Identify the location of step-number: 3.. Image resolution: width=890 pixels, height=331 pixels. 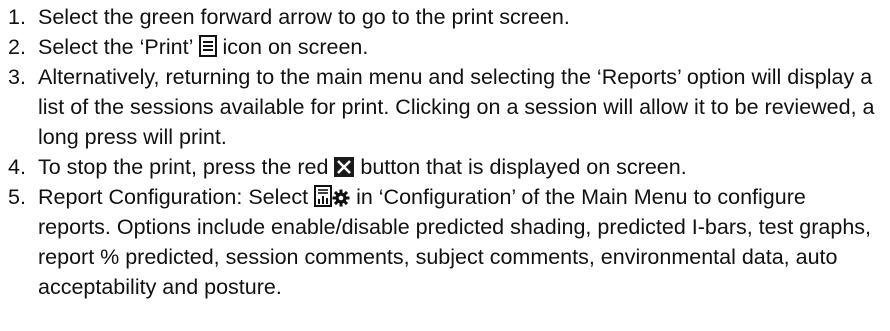
(17, 77).